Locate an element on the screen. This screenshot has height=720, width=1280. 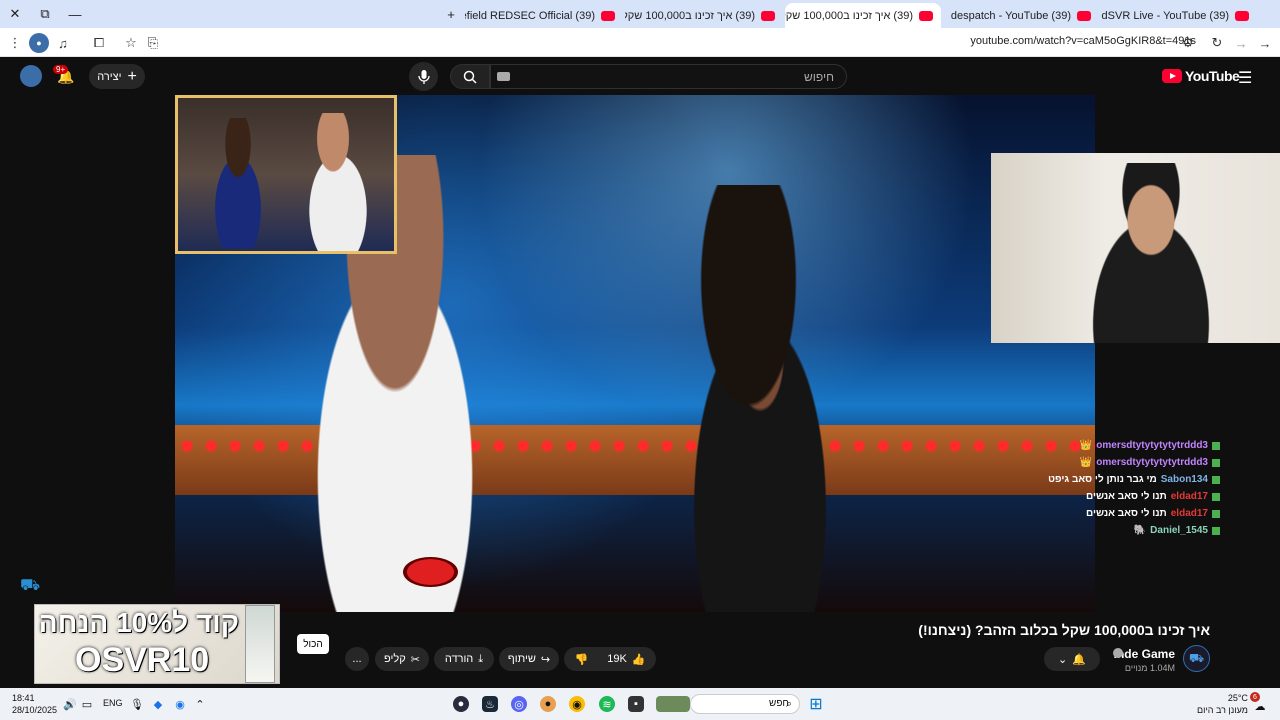
tab-label: (39) despatch - YouTube is located at coordinates (1010, 15).